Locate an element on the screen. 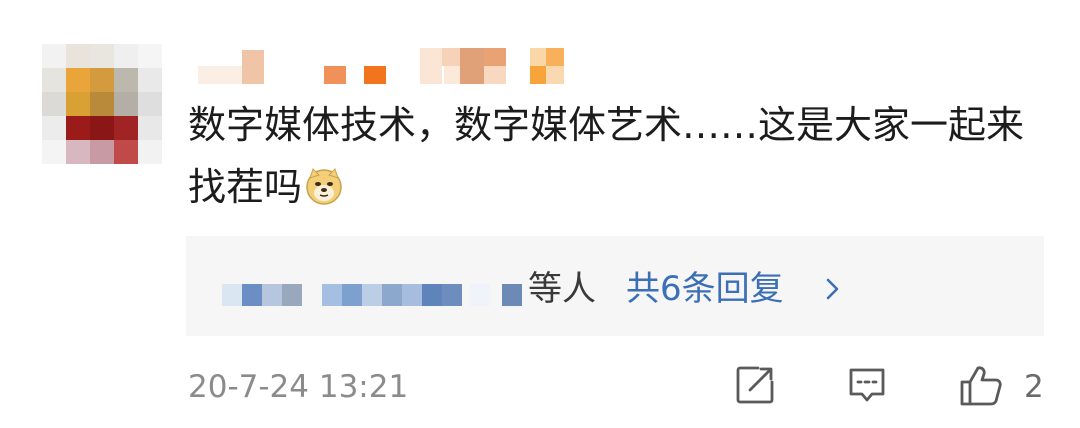  share-edit-icon is located at coordinates (755, 385).